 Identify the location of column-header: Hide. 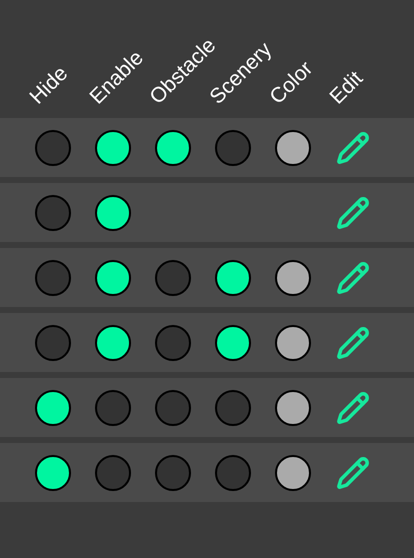
(49, 85).